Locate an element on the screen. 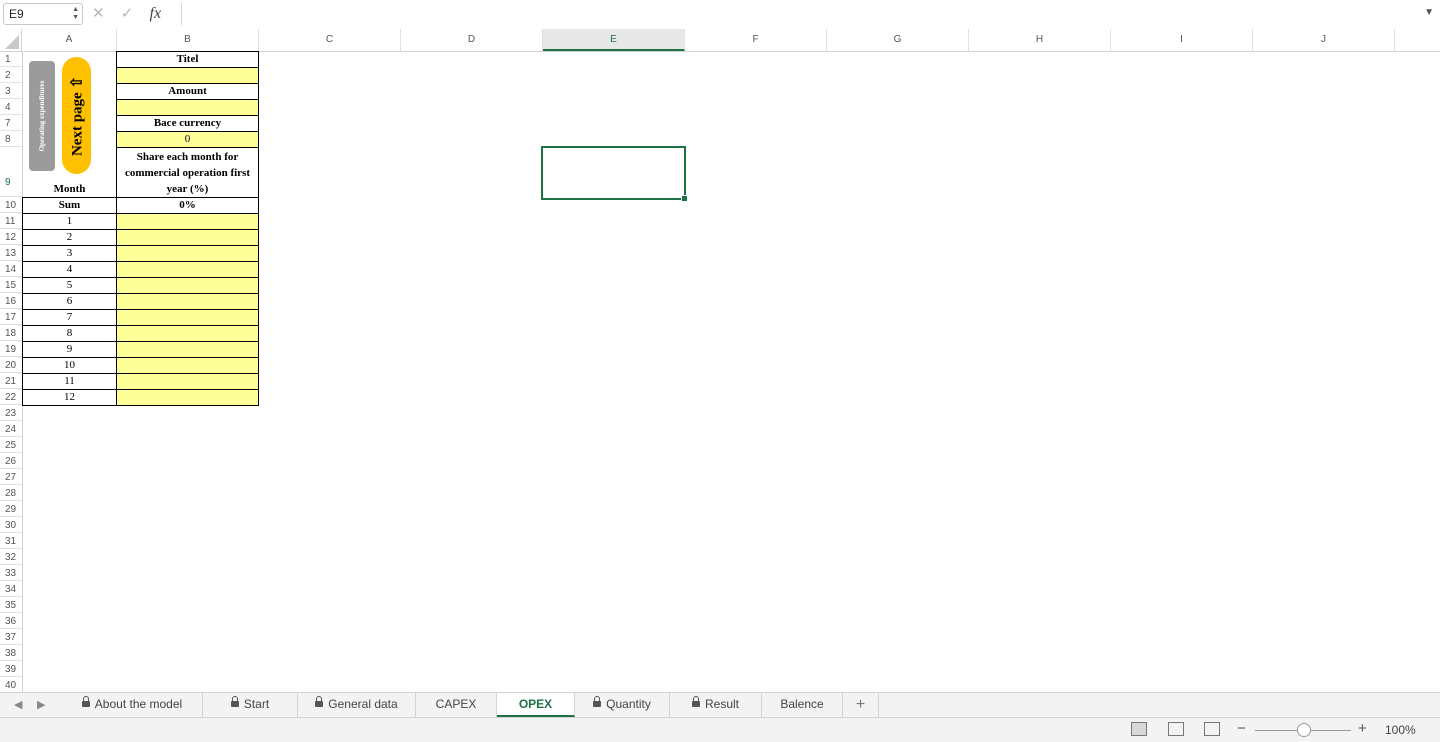 The height and width of the screenshot is (742, 1440). row-header-8: 8 is located at coordinates (11, 139).